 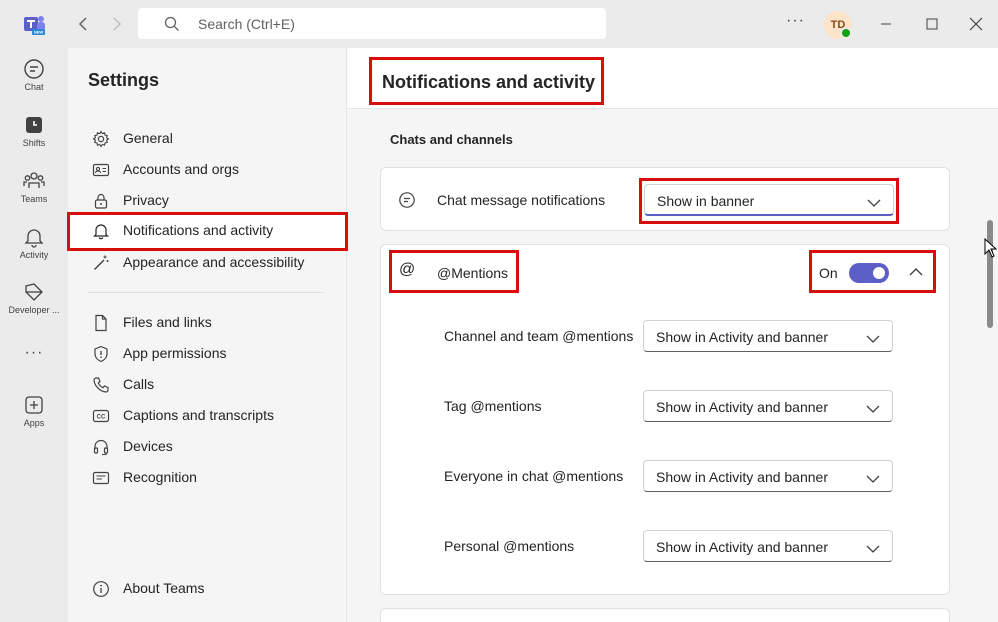 What do you see at coordinates (160, 477) in the screenshot?
I see `nav-item-label: Recognition` at bounding box center [160, 477].